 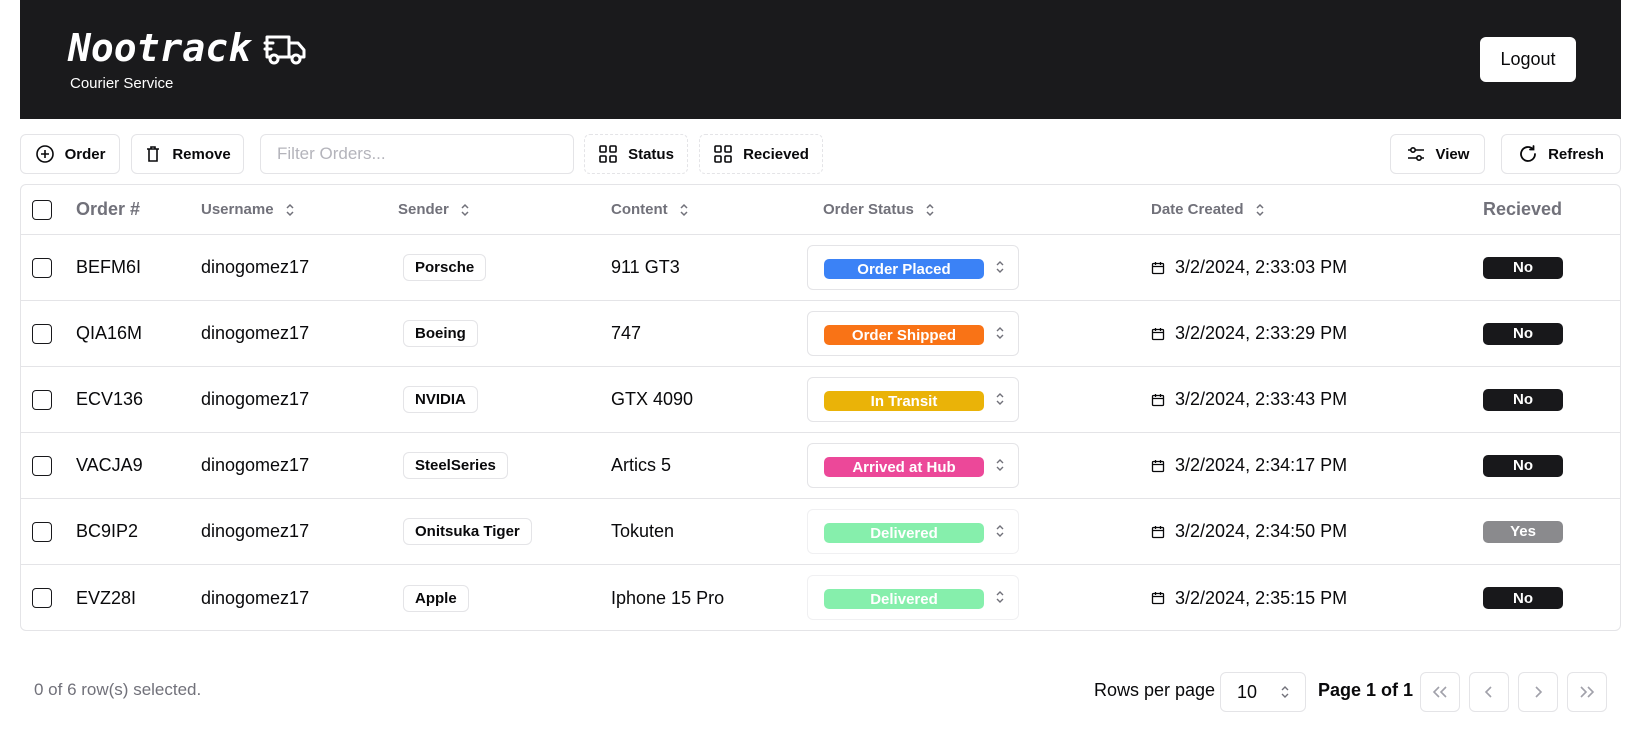 What do you see at coordinates (248, 209) in the screenshot?
I see `col-username: Username` at bounding box center [248, 209].